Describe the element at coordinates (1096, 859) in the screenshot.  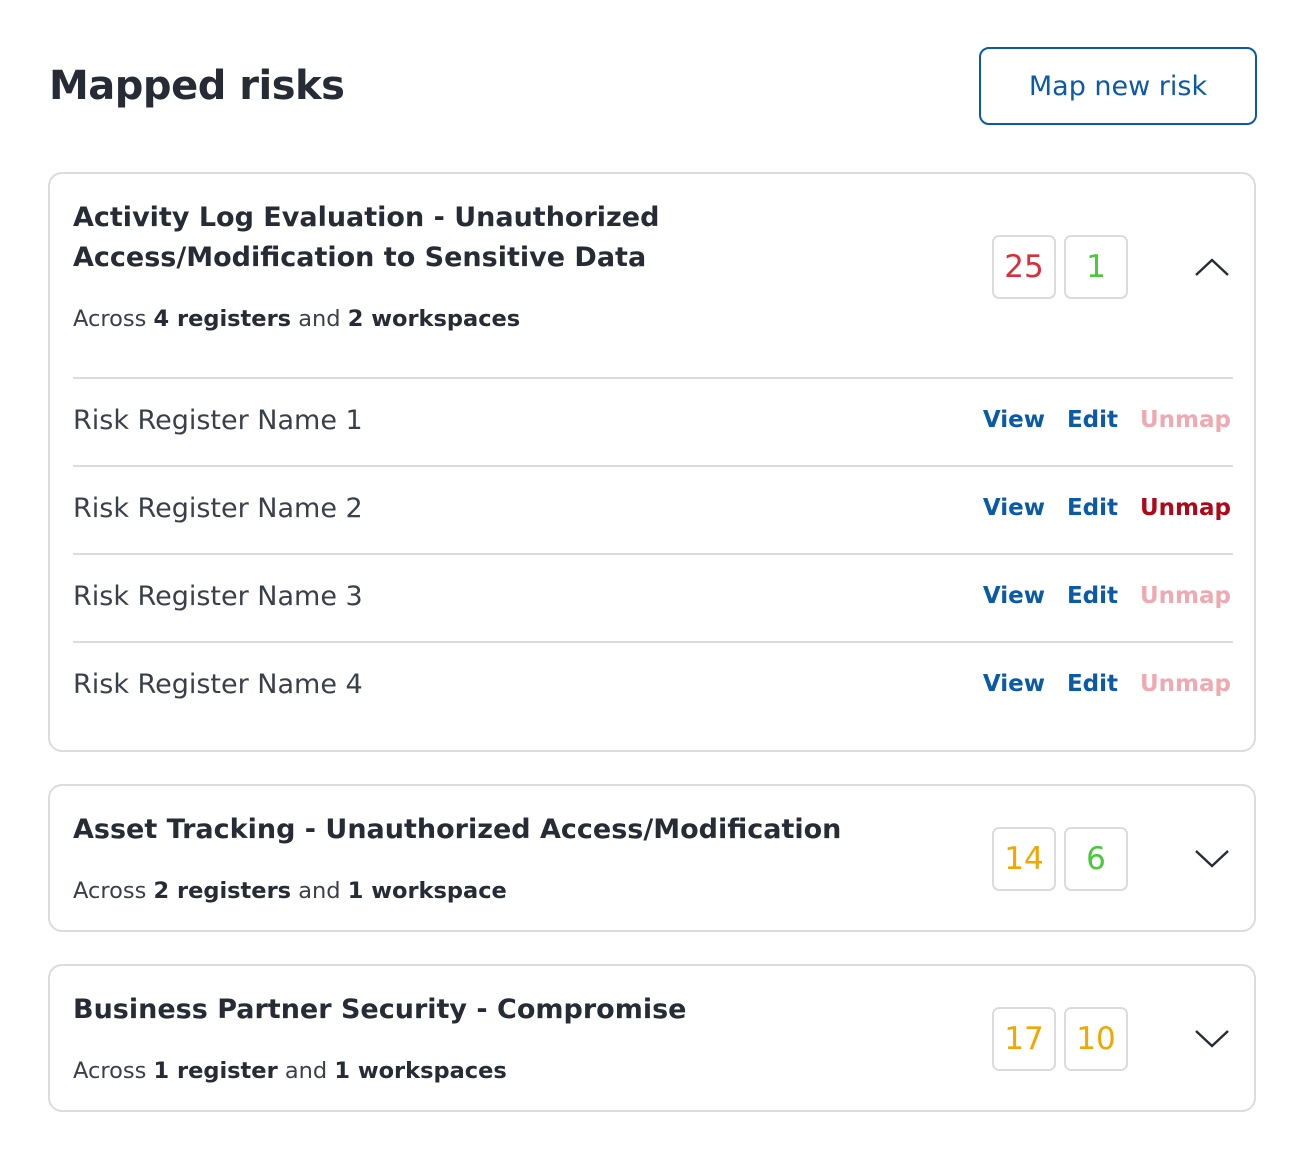
I see `residual-score-badge: 6` at that location.